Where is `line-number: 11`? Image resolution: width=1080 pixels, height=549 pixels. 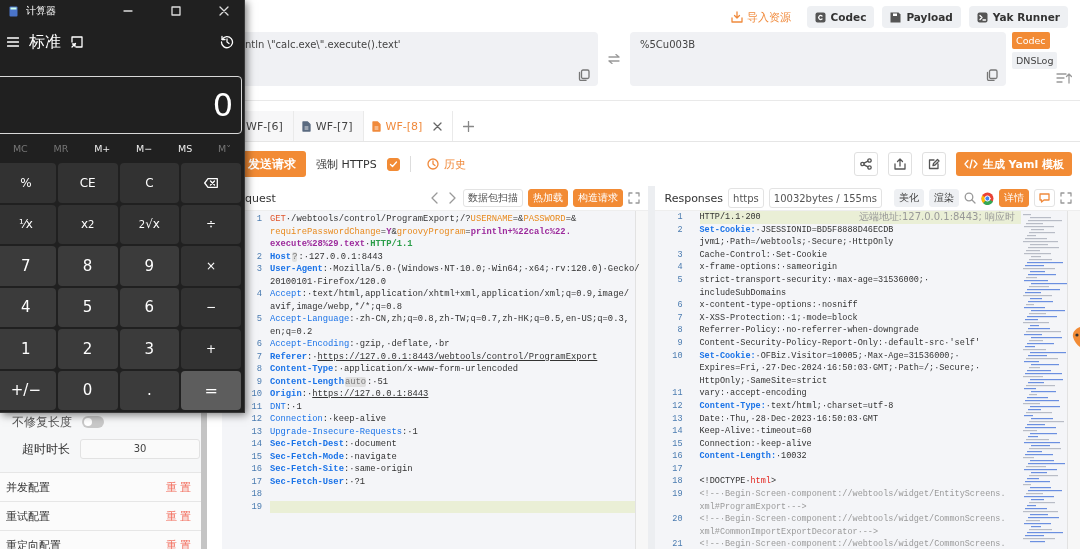 line-number: 11 is located at coordinates (677, 393).